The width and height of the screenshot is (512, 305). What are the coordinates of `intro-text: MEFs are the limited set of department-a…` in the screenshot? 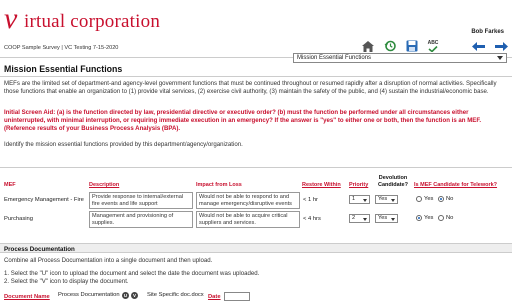 It's located at (250, 88).